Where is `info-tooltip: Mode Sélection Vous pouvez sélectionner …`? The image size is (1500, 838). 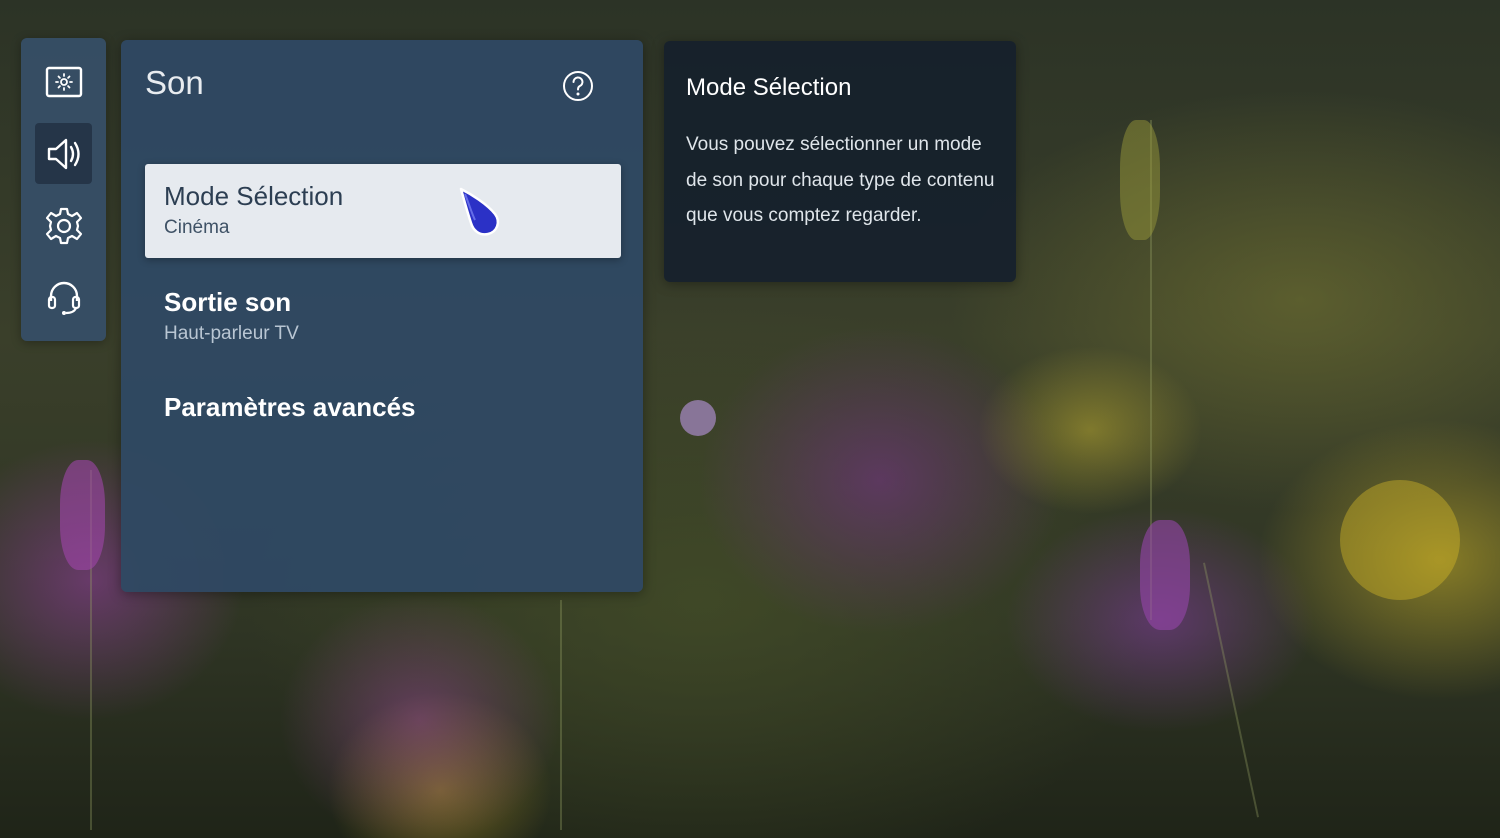 info-tooltip: Mode Sélection Vous pouvez sélectionner … is located at coordinates (840, 161).